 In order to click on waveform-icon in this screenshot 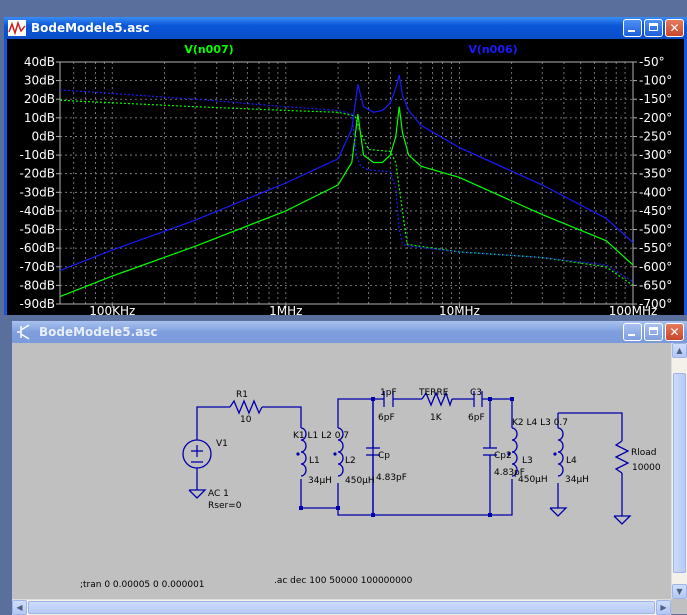, I will do `click(17, 28)`.